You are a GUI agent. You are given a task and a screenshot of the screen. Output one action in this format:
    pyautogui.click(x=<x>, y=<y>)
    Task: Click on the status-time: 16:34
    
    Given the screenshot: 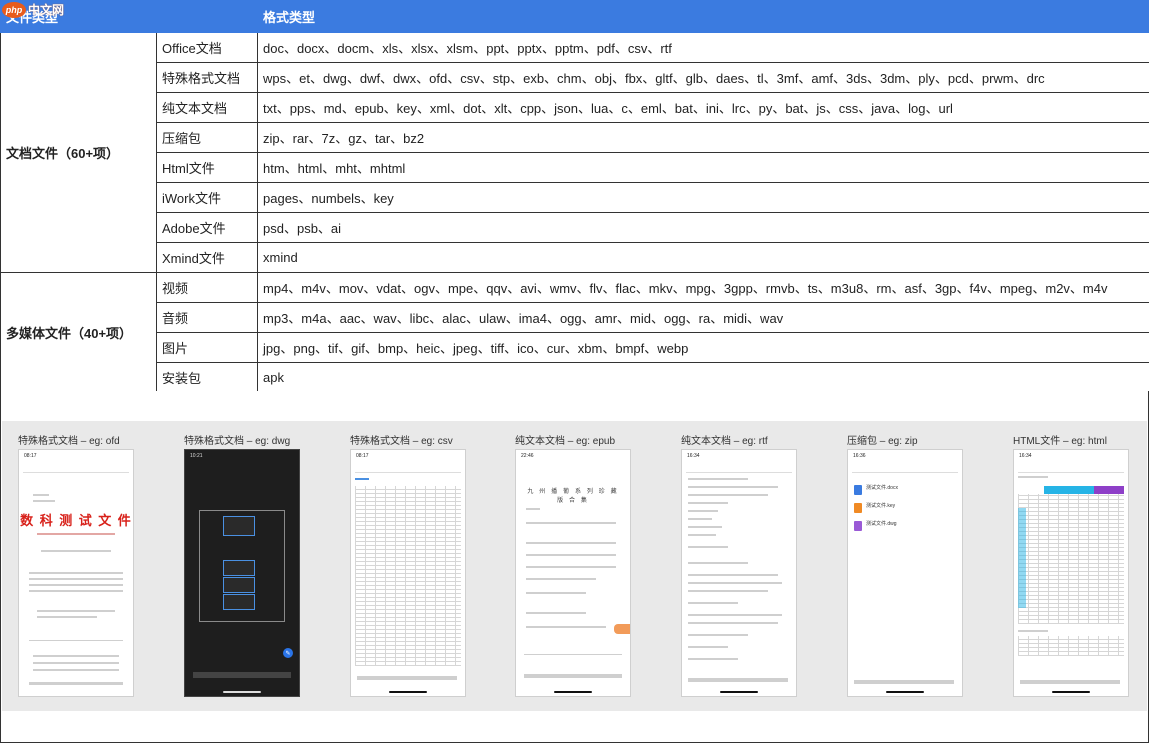 What is the action you would take?
    pyautogui.click(x=1025, y=456)
    